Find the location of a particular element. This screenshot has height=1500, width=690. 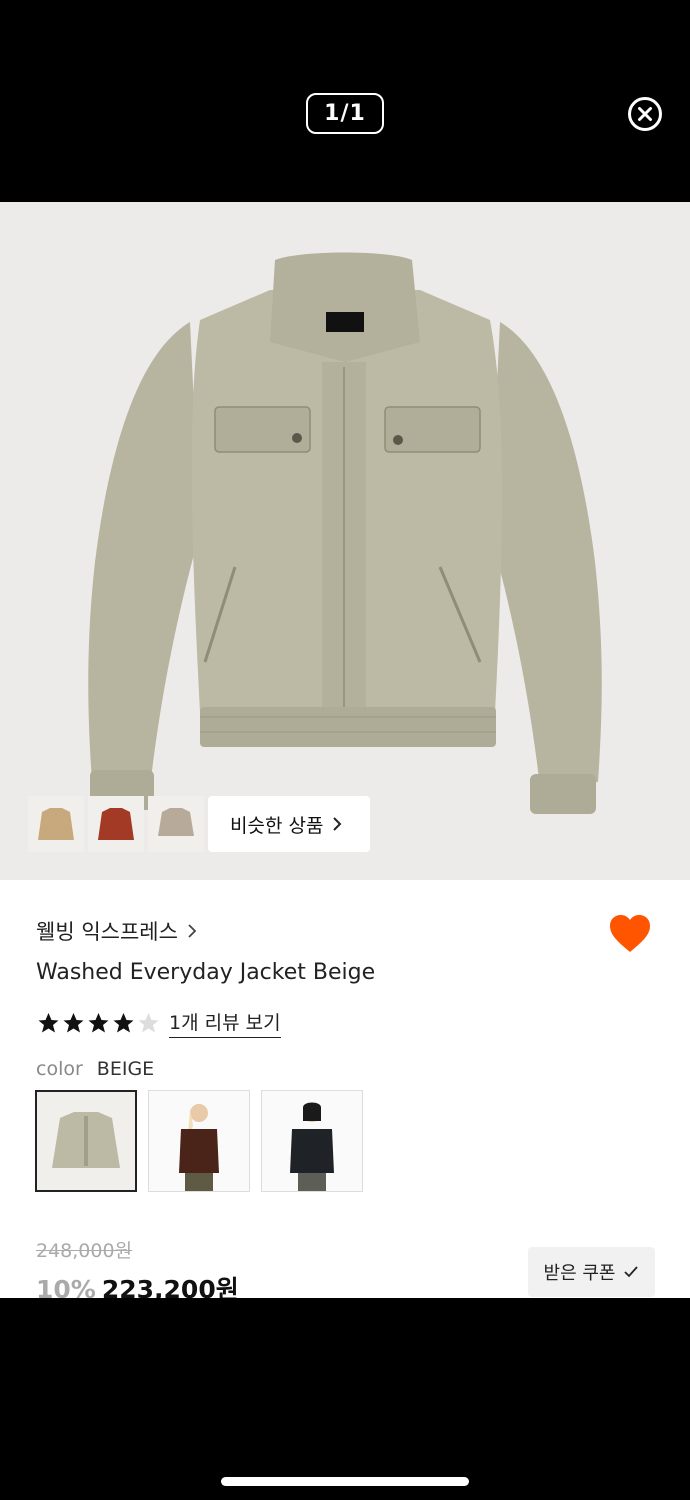

close-icon is located at coordinates (645, 114).